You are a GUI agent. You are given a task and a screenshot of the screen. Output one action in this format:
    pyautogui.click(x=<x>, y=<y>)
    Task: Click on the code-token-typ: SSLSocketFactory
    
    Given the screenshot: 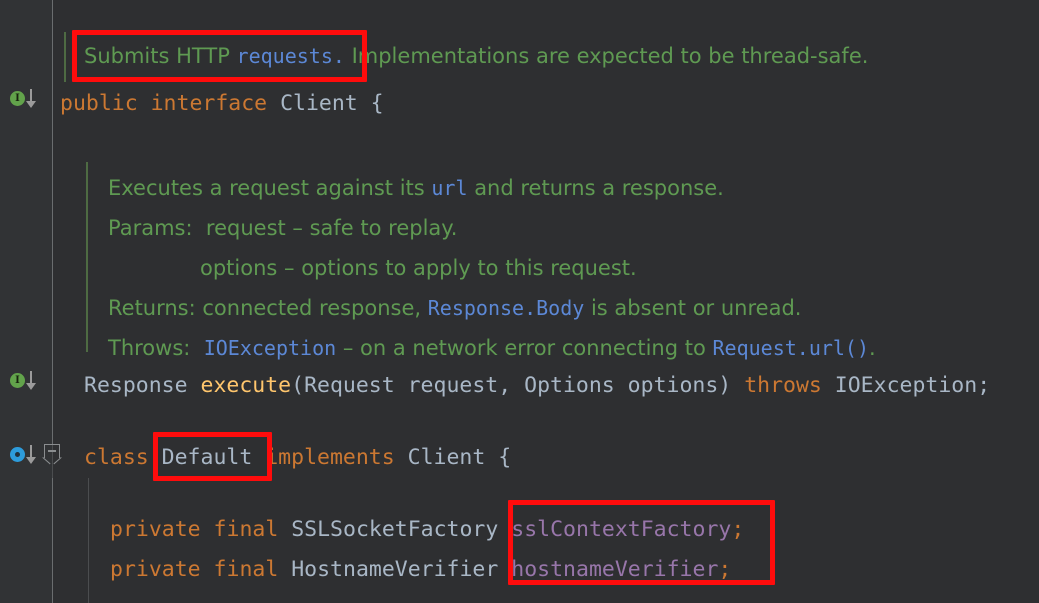 What is the action you would take?
    pyautogui.click(x=401, y=529)
    